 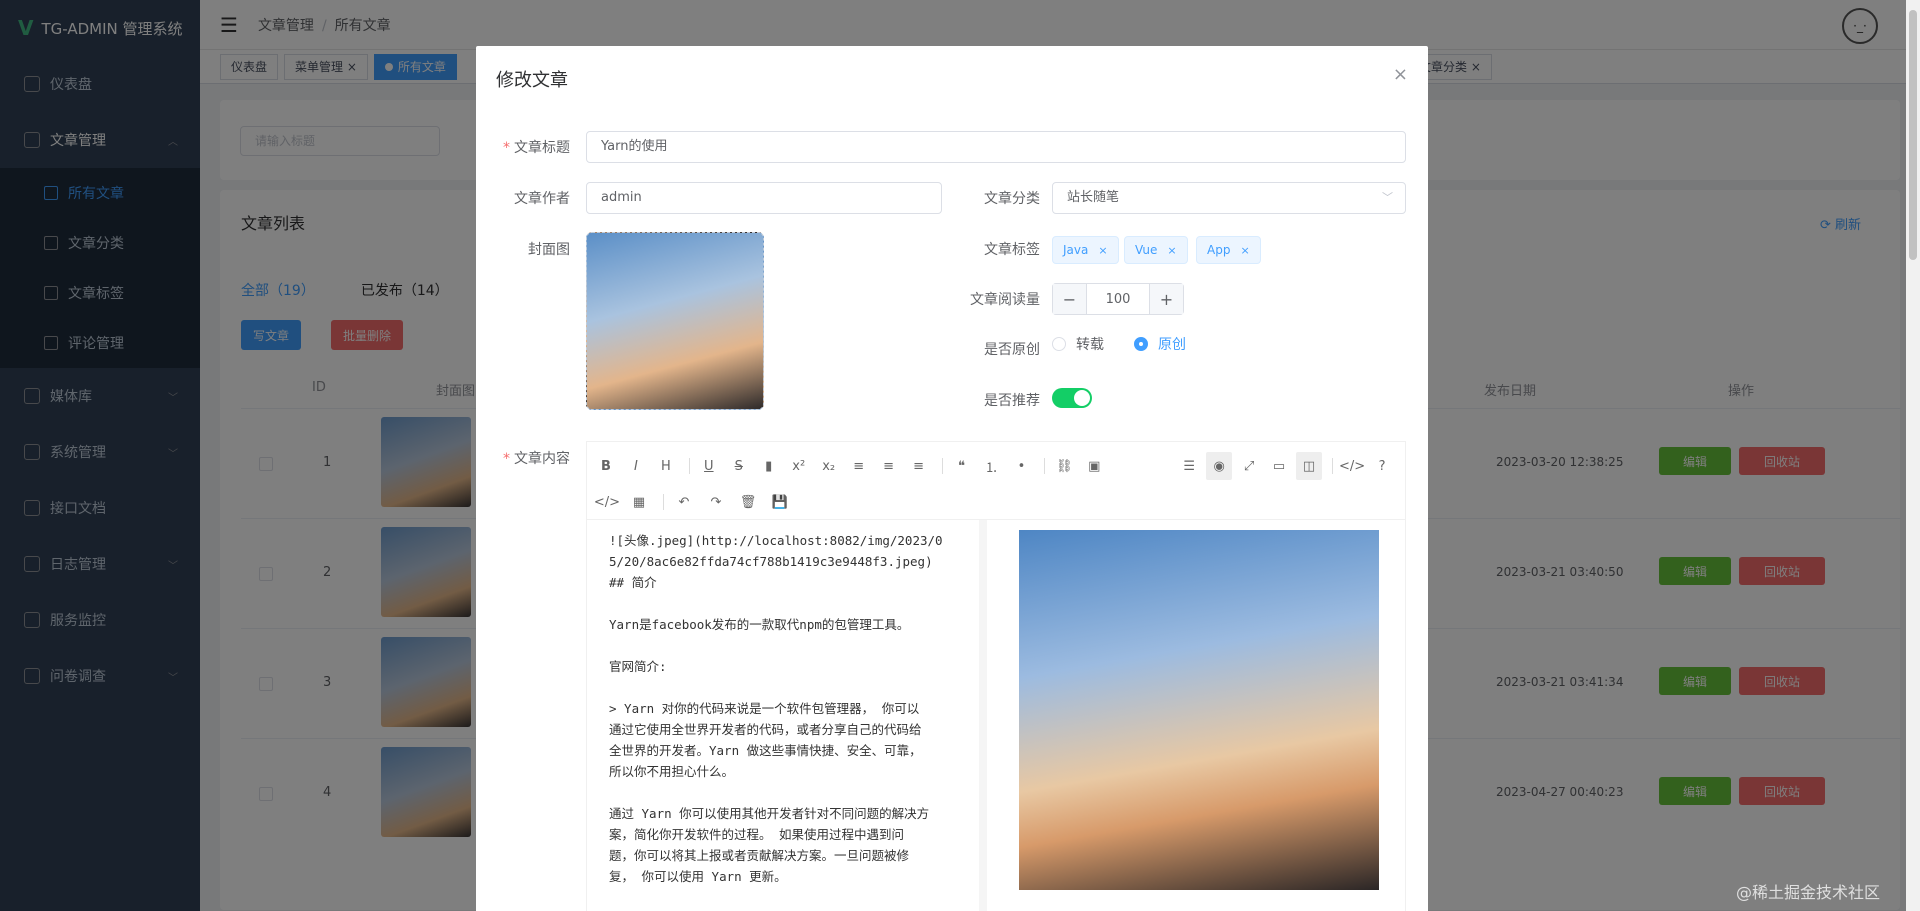 What do you see at coordinates (889, 466) in the screenshot?
I see `align-center-icon: ≡` at bounding box center [889, 466].